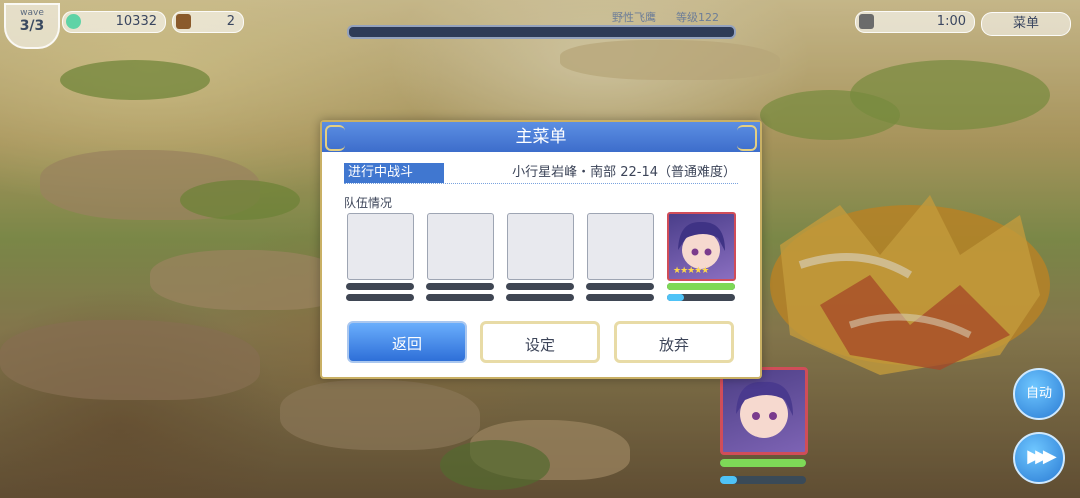 The height and width of the screenshot is (498, 1080). What do you see at coordinates (460, 286) in the screenshot?
I see `slot-2-hp-bar` at bounding box center [460, 286].